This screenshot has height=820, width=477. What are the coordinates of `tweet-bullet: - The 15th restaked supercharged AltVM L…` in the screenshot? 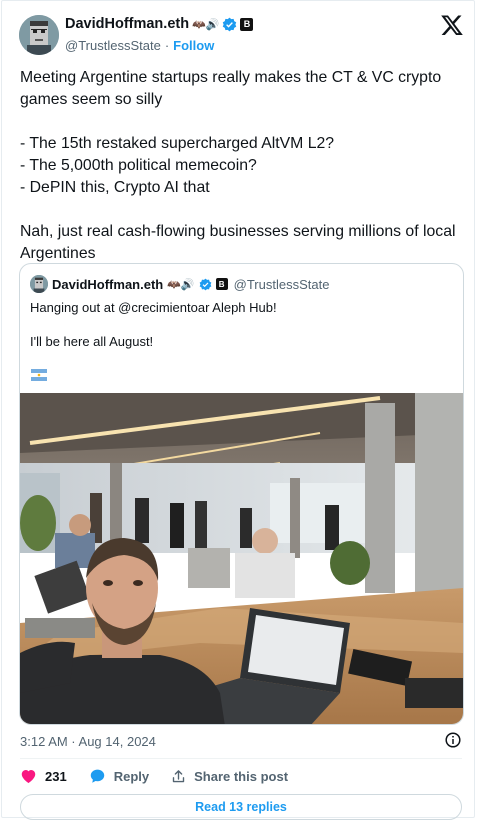 It's located at (177, 143).